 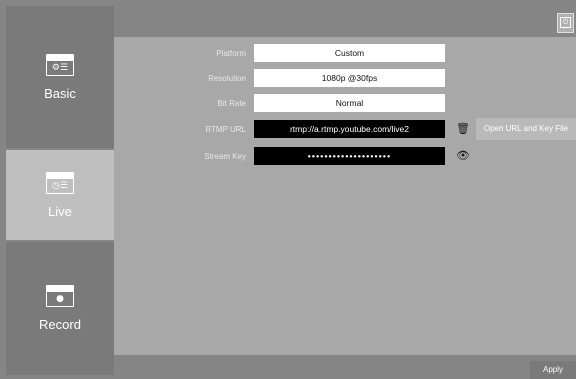 What do you see at coordinates (227, 78) in the screenshot?
I see `resolution-label: Resolution` at bounding box center [227, 78].